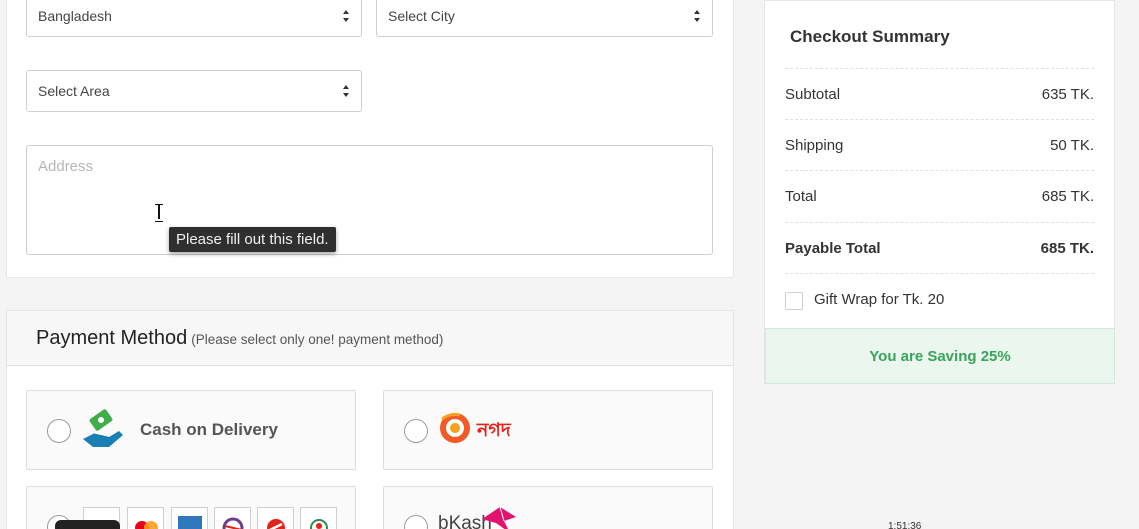 The height and width of the screenshot is (529, 1139). Describe the element at coordinates (275, 518) in the screenshot. I see `rocket-icon` at that location.